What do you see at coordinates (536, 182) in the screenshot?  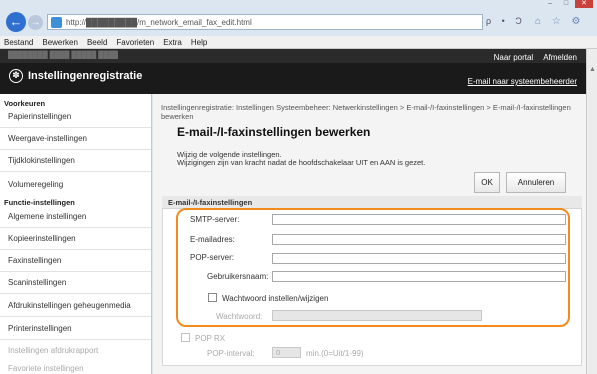 I see `cancel-button: Annuleren` at bounding box center [536, 182].